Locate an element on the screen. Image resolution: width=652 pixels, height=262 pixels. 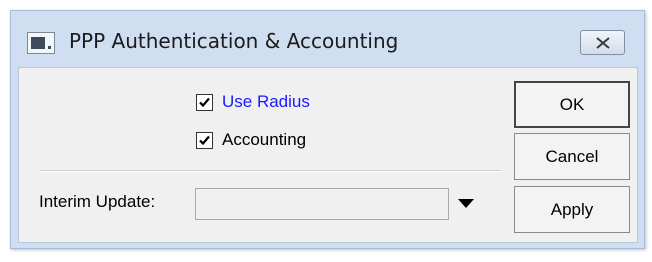
close-button is located at coordinates (602, 42).